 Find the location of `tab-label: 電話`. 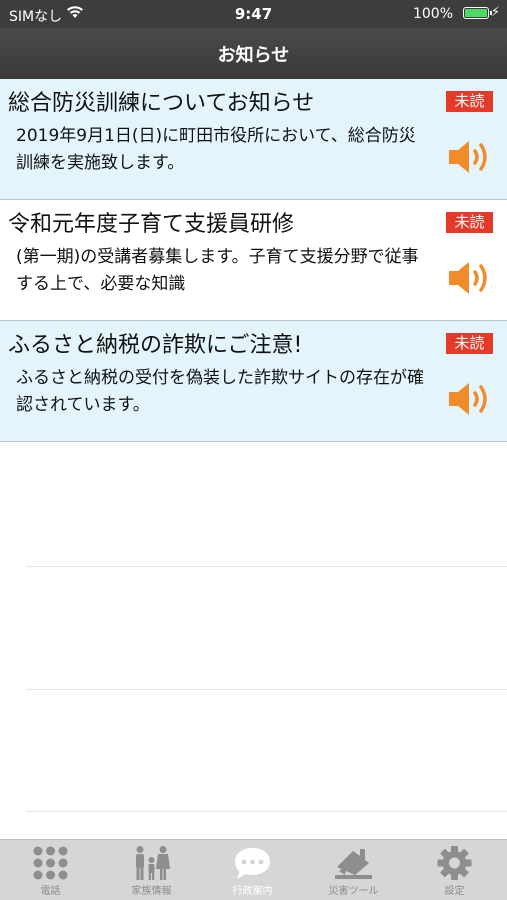

tab-label: 電話 is located at coordinates (50, 891).